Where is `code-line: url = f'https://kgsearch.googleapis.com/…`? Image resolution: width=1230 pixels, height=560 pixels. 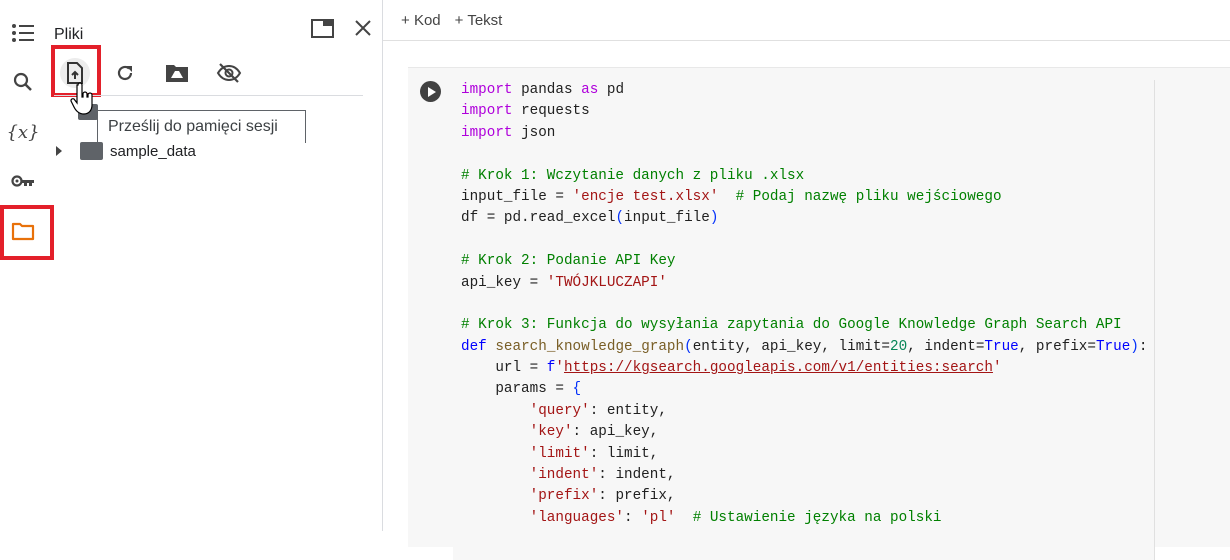 code-line: url = f'https://kgsearch.googleapis.com/… is located at coordinates (807, 368).